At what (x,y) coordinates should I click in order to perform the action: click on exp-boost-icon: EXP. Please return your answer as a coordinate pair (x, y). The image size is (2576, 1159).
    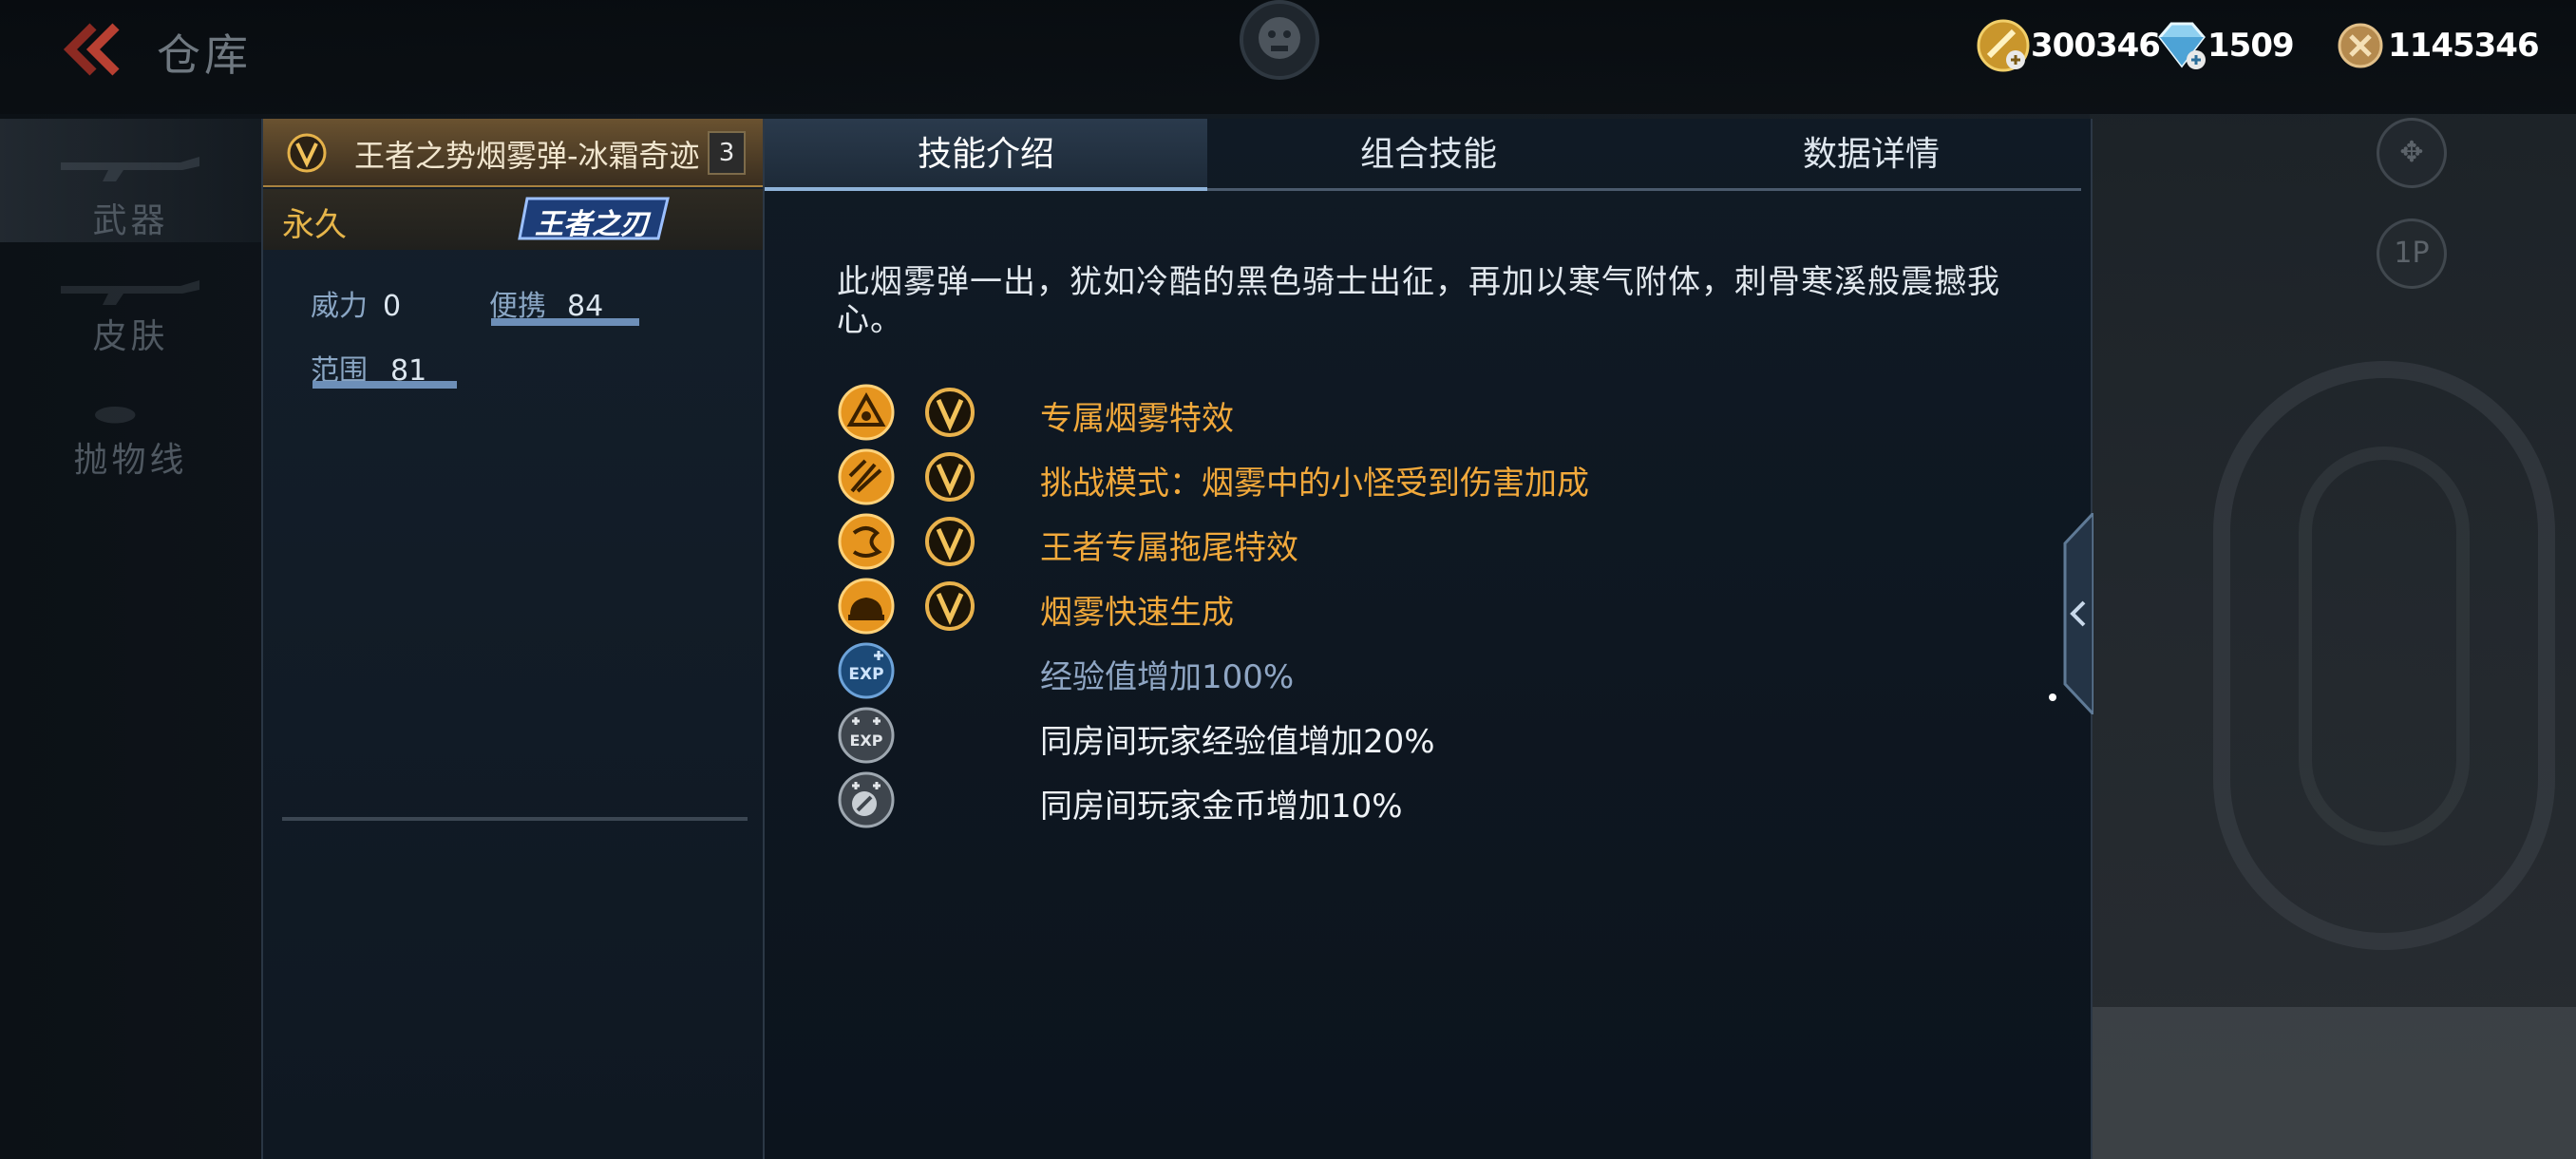
    Looking at the image, I should click on (866, 670).